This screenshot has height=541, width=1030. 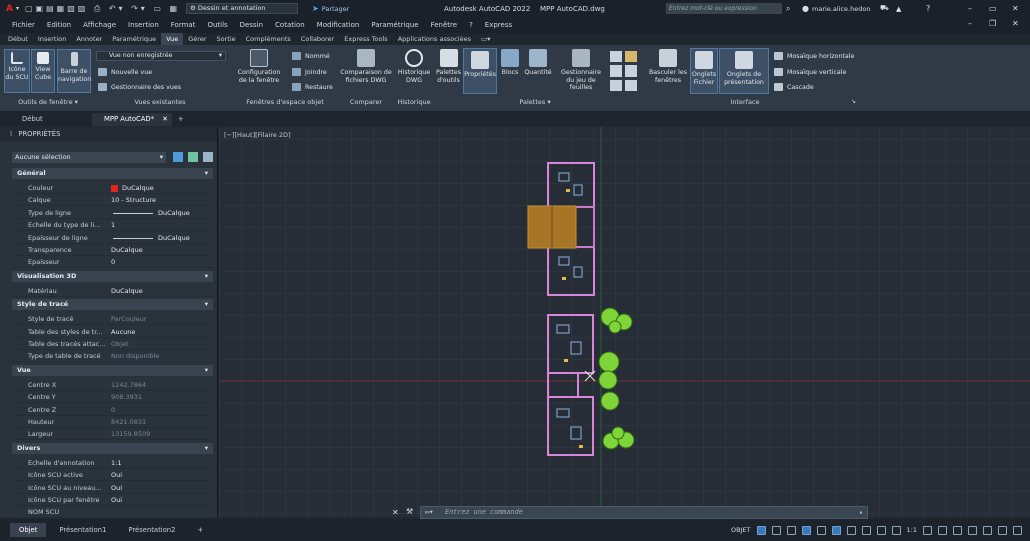 I want to click on autocad-logo-icon: A, so click(x=9, y=9).